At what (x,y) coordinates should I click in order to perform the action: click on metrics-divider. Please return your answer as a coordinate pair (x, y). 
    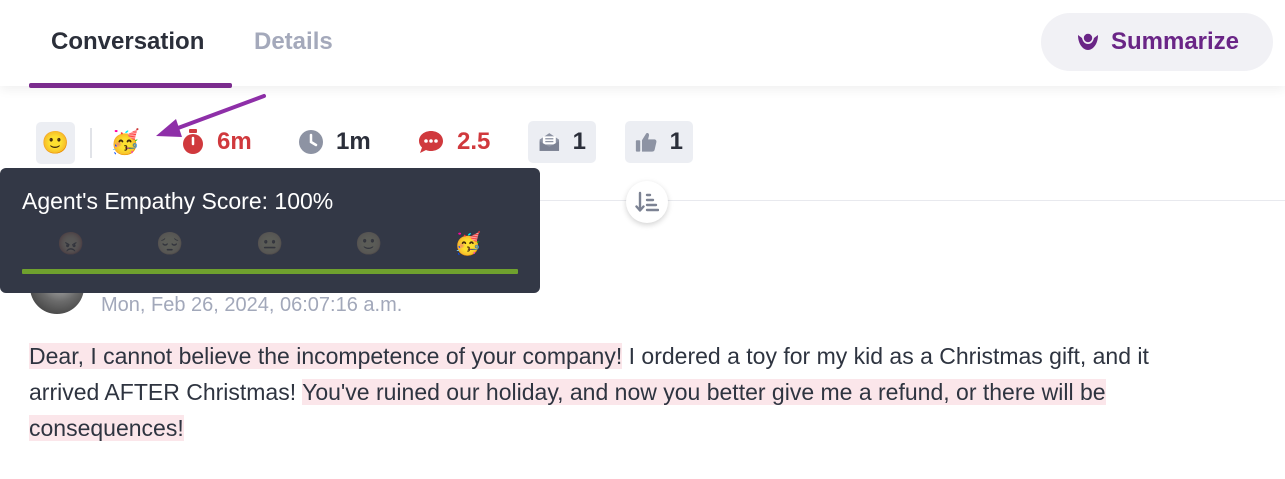
    Looking at the image, I should click on (91, 143).